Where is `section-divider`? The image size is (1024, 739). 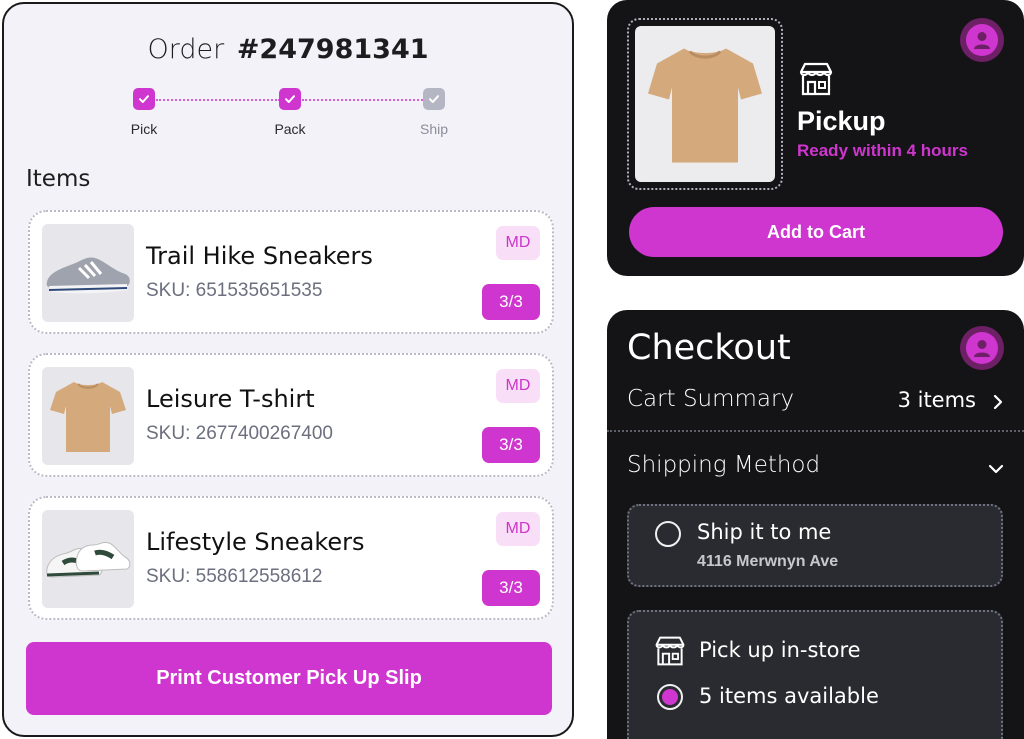
section-divider is located at coordinates (815, 431).